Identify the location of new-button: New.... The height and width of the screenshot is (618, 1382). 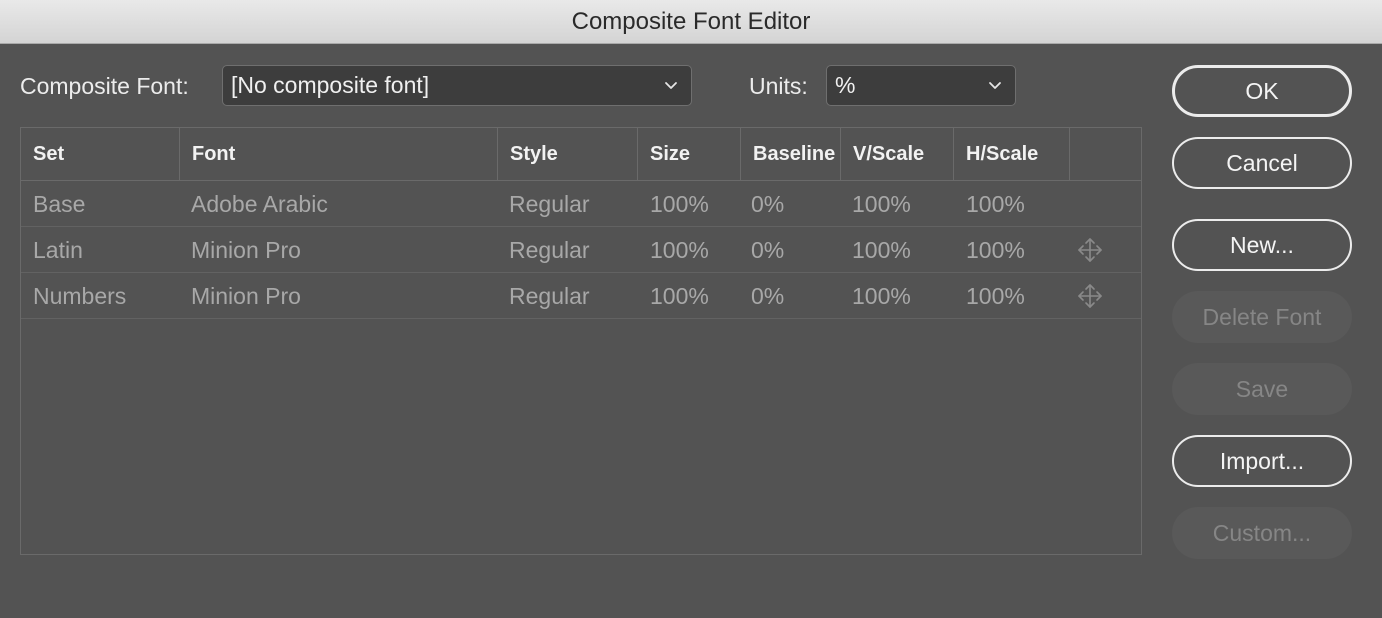
(1262, 245).